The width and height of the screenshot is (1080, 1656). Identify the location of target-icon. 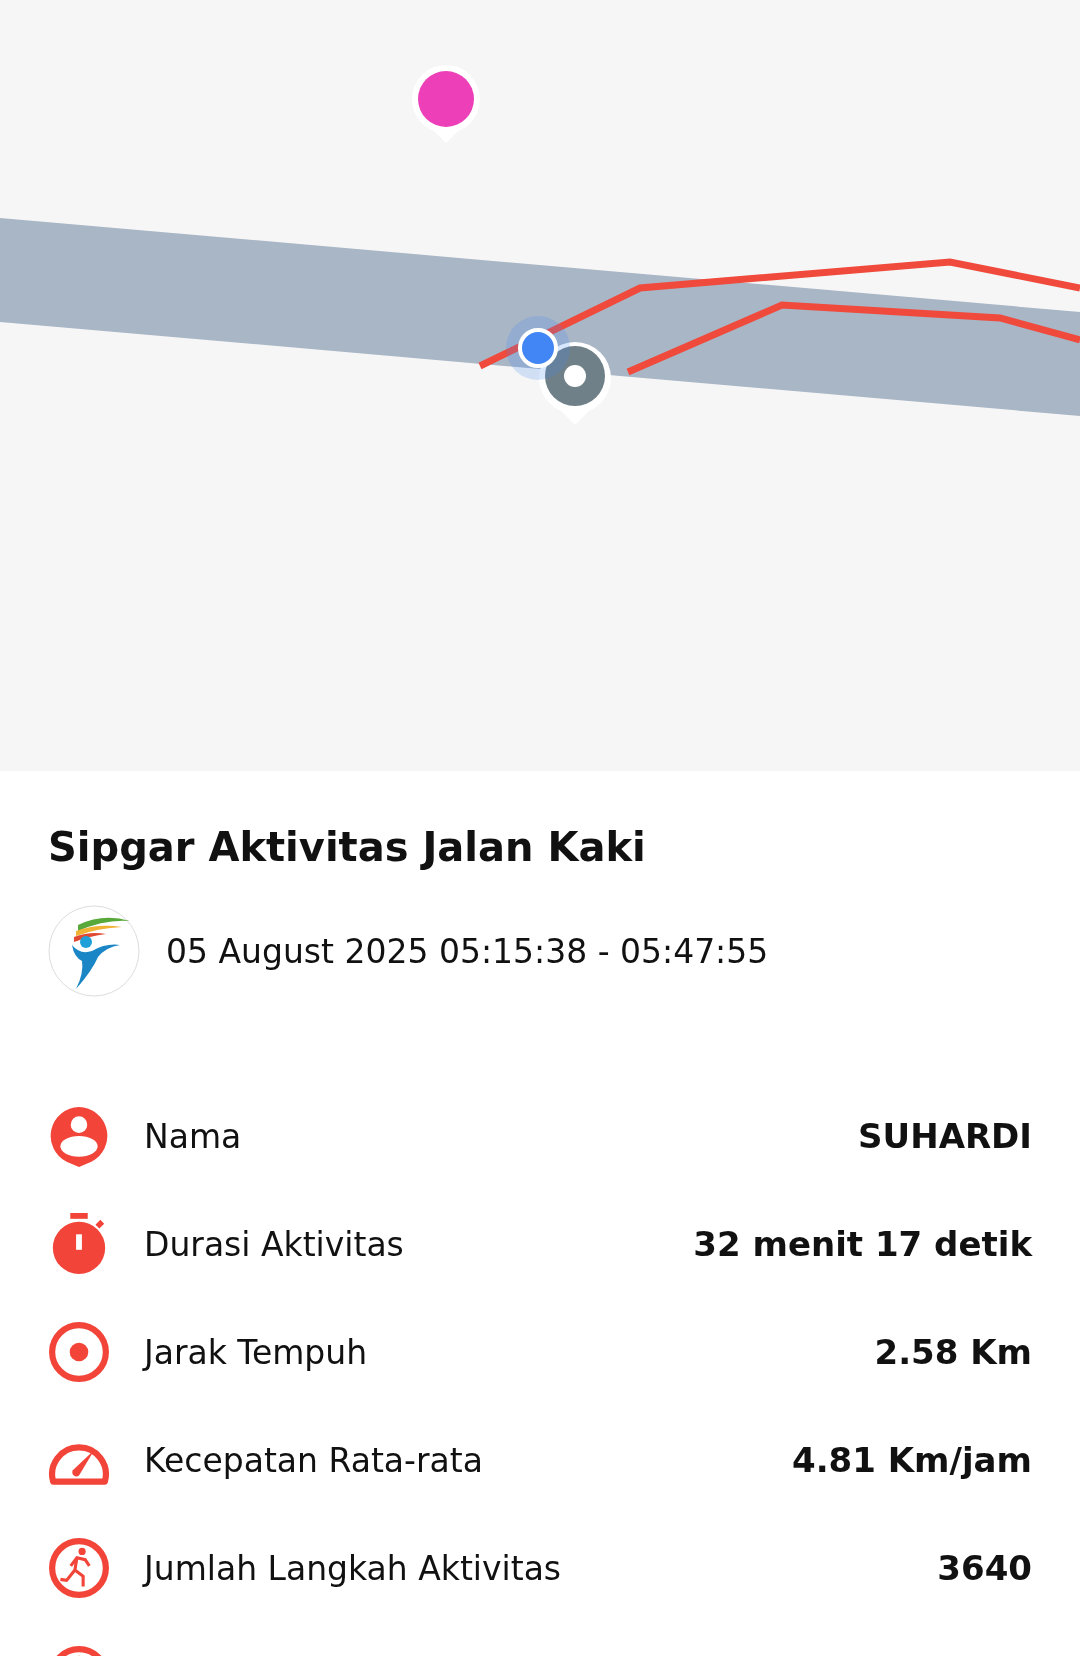
(79, 1352).